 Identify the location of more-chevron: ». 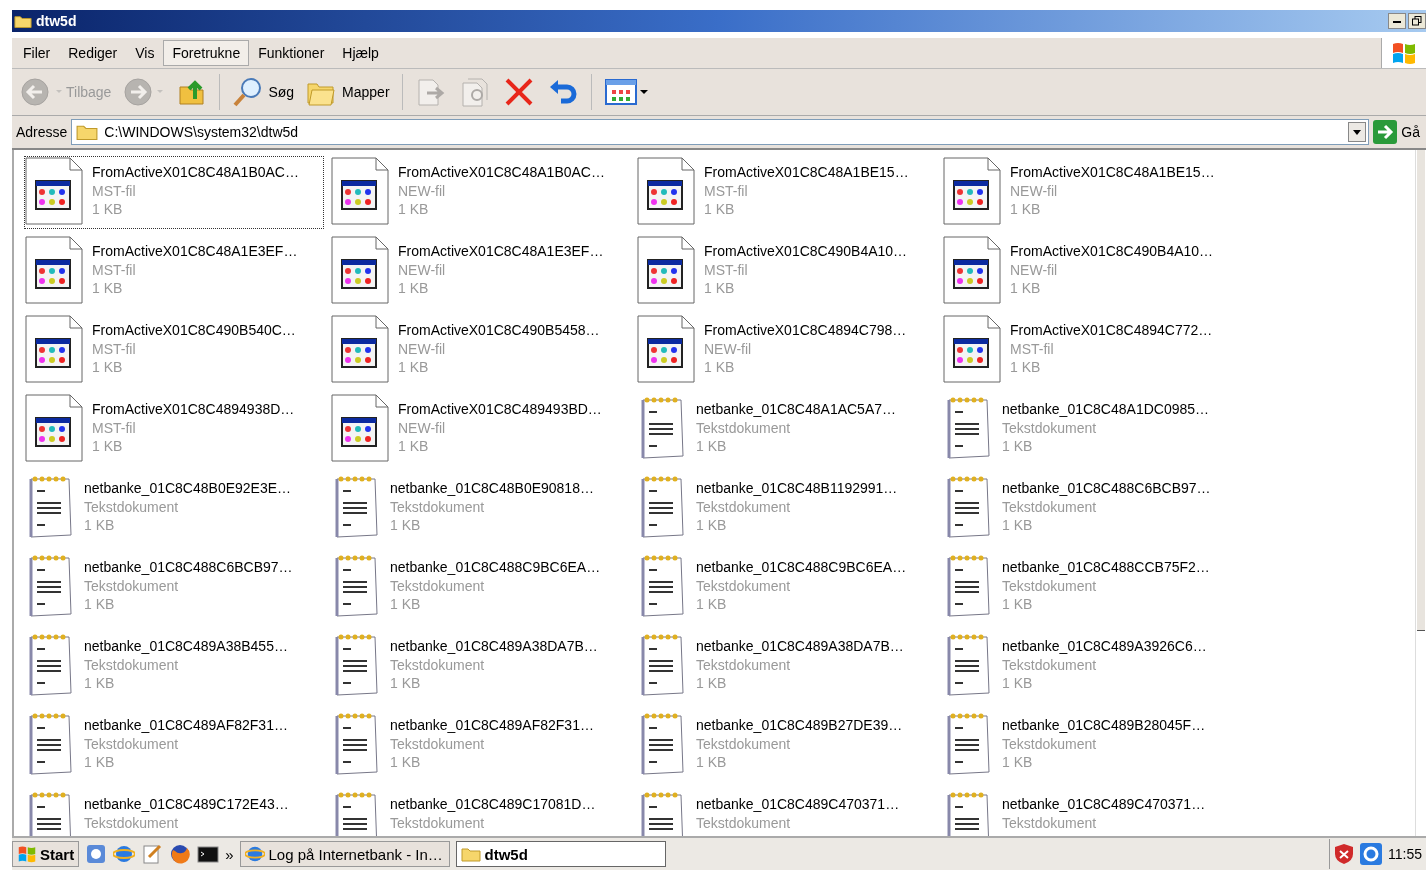
(229, 854).